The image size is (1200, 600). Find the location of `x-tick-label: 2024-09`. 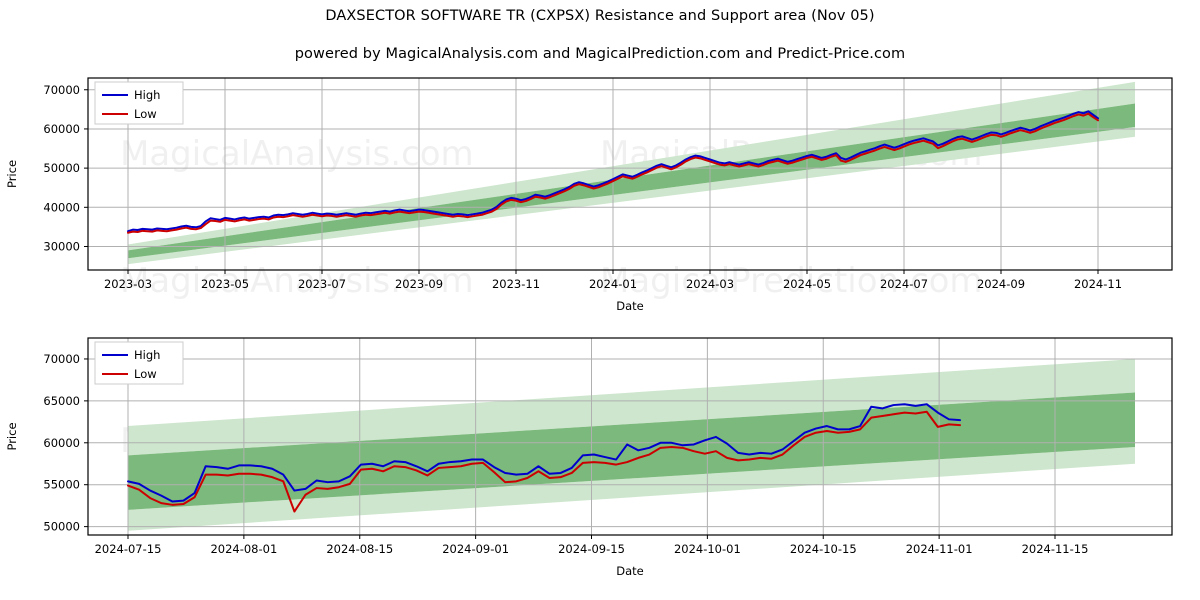

x-tick-label: 2024-09 is located at coordinates (1001, 284).